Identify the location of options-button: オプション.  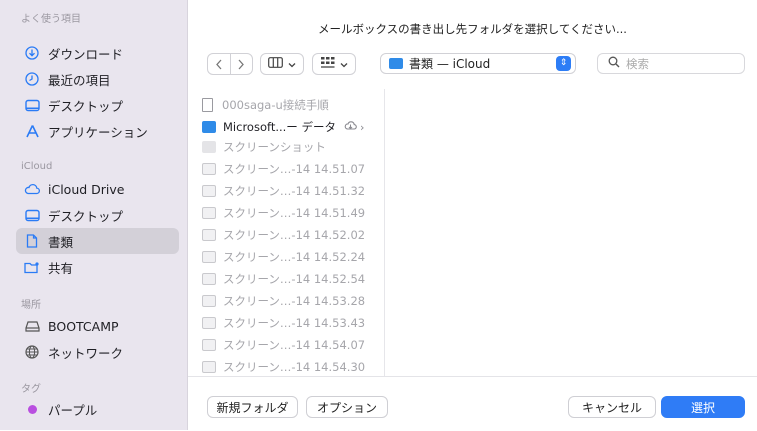
(347, 407).